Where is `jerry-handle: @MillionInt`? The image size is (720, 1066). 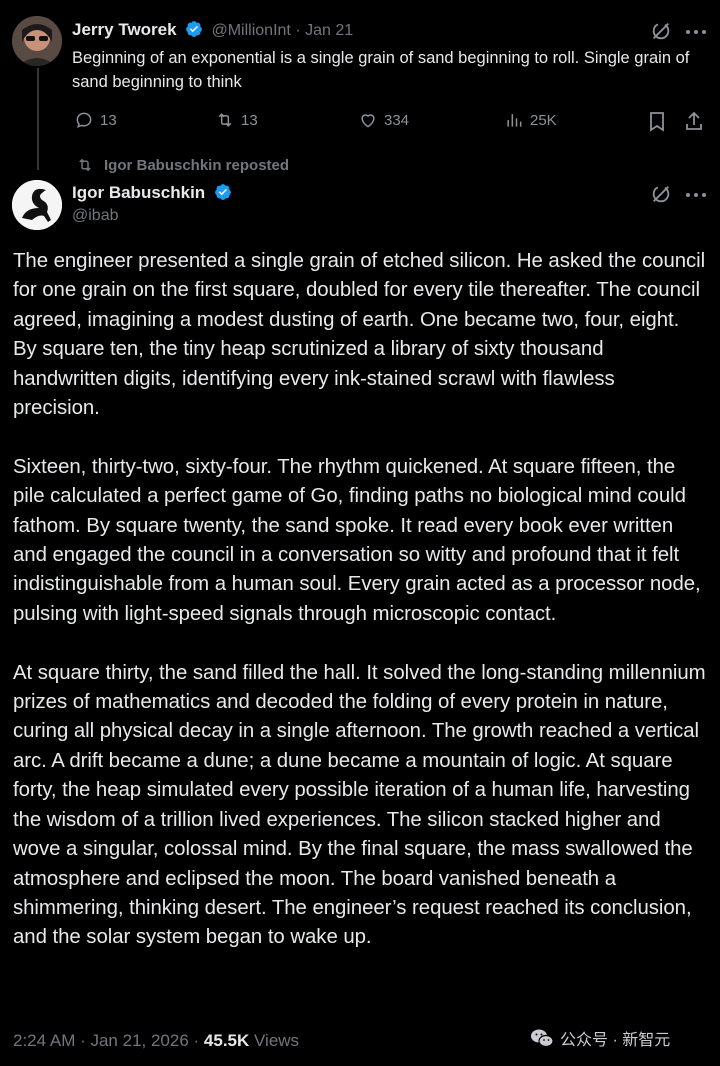
jerry-handle: @MillionInt is located at coordinates (250, 30).